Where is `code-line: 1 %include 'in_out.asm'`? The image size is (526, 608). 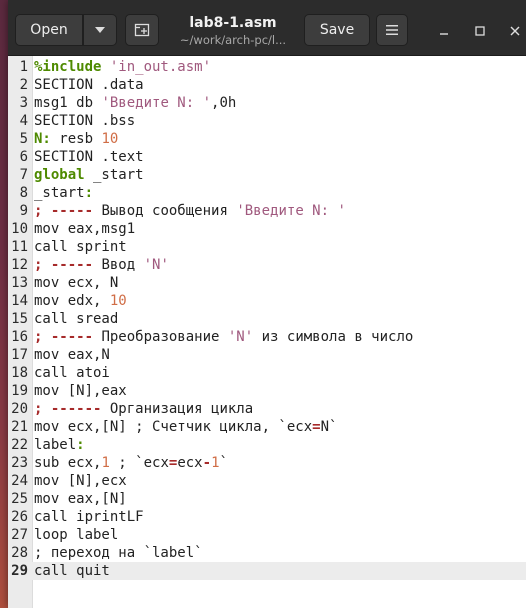 code-line: 1 %include 'in_out.asm' is located at coordinates (267, 67).